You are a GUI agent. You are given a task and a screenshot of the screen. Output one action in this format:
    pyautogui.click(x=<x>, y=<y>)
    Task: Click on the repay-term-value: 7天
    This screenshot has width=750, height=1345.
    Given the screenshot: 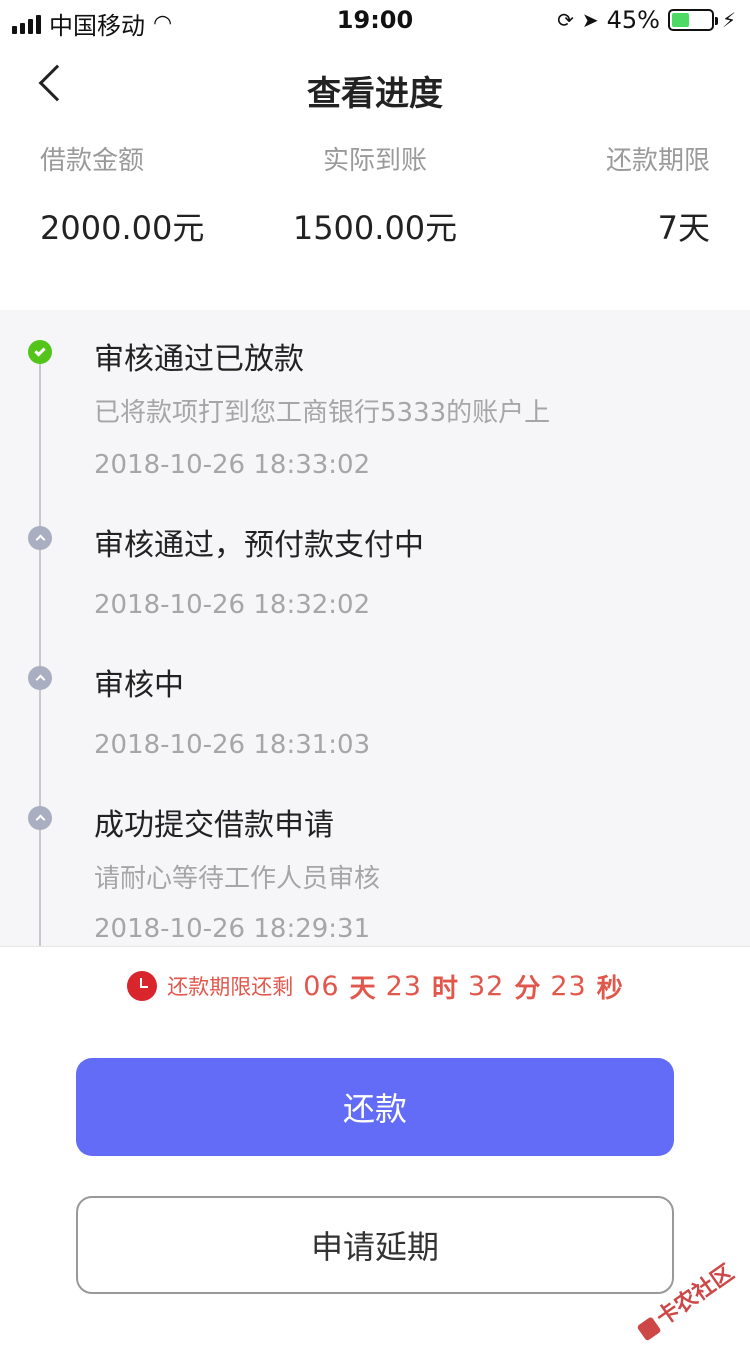 What is the action you would take?
    pyautogui.click(x=683, y=228)
    